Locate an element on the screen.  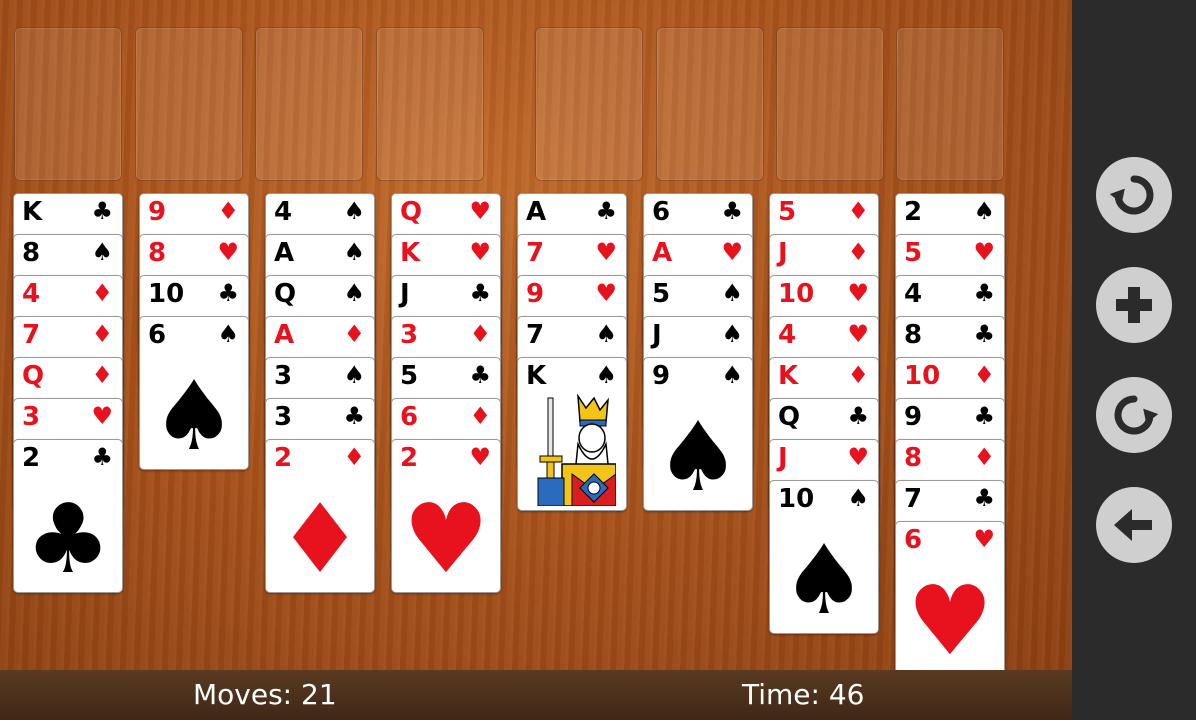
card-2-of-hearts: 2 ♥ ♥ is located at coordinates (446, 516).